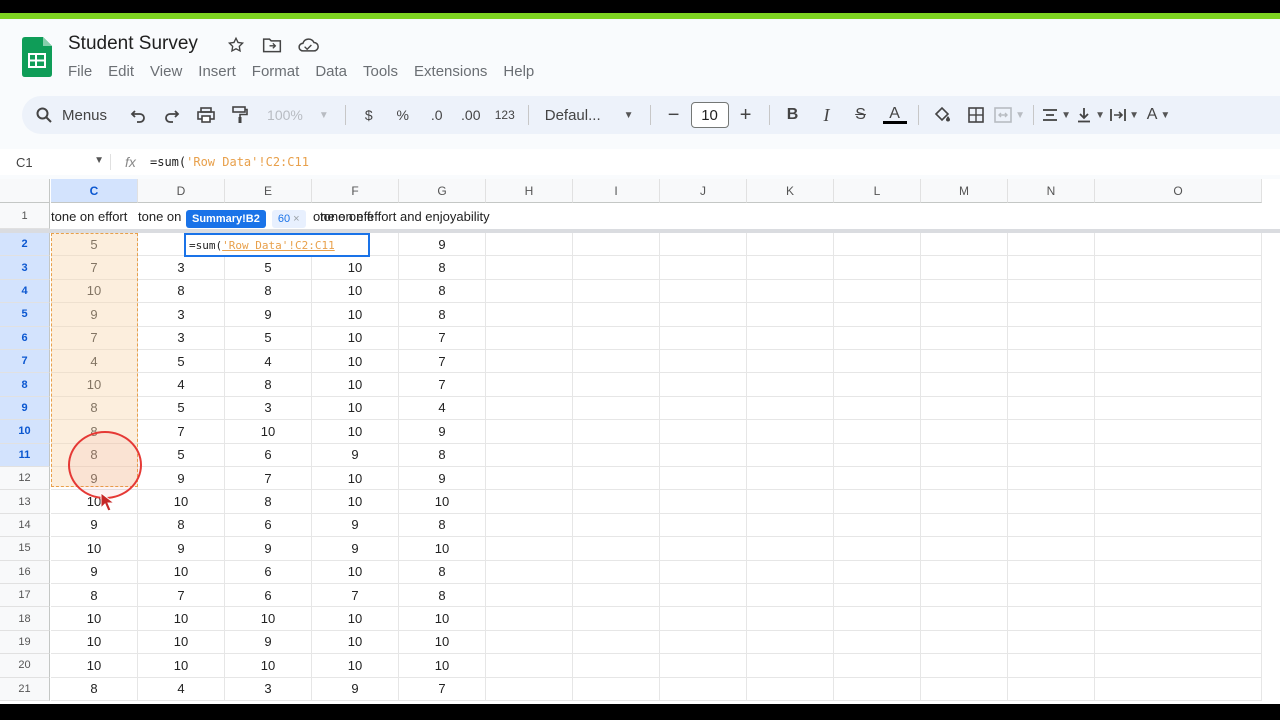 The height and width of the screenshot is (720, 1280). Describe the element at coordinates (25, 525) in the screenshot. I see `row-header: 14` at that location.